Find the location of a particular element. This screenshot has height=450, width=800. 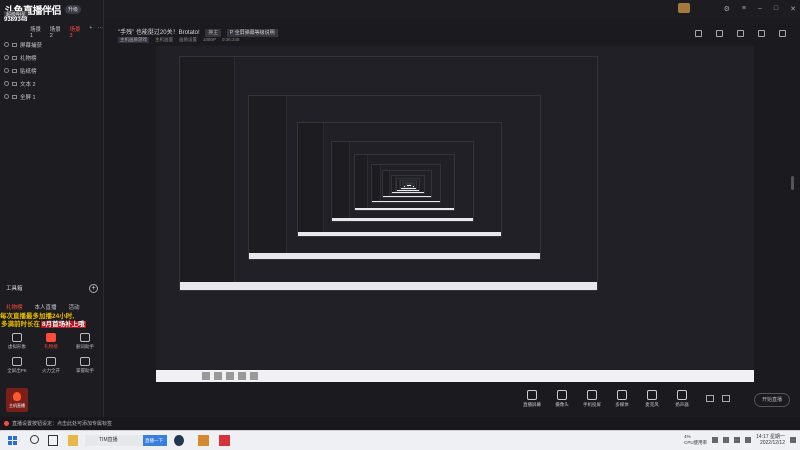

tab-self-live: 本人直播 is located at coordinates (46, 307).